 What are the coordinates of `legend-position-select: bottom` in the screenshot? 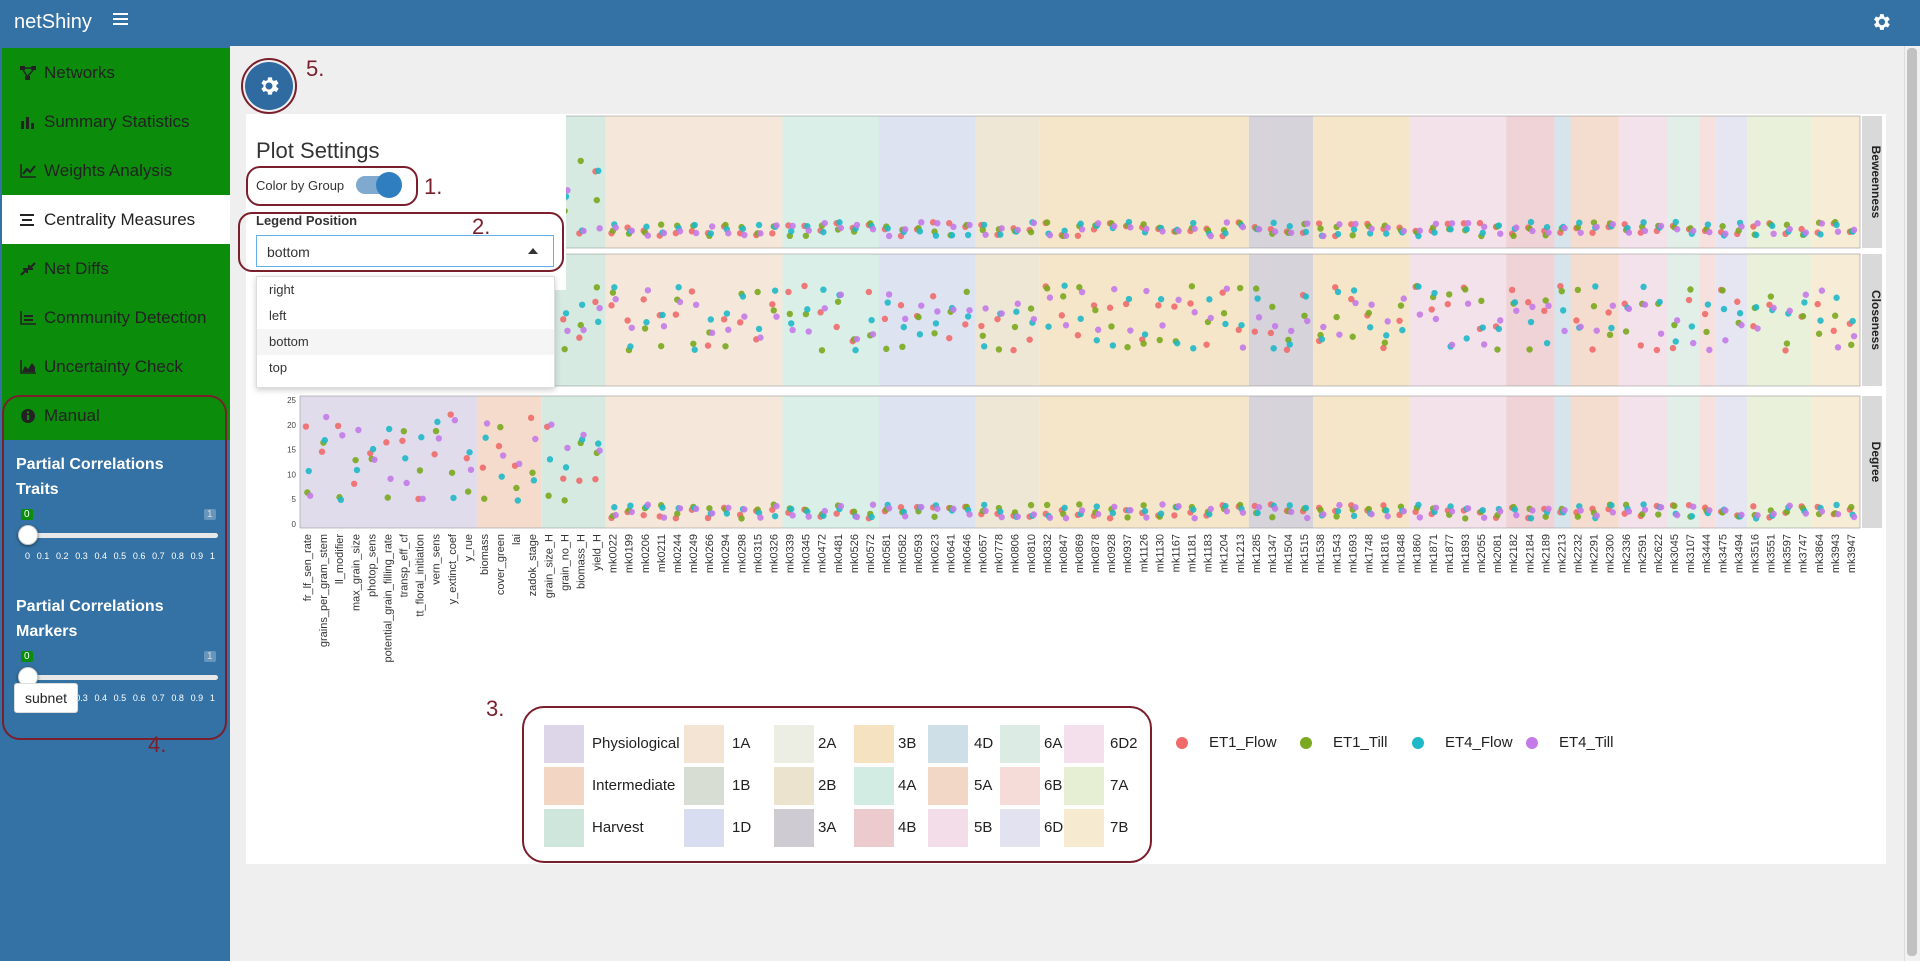 It's located at (405, 251).